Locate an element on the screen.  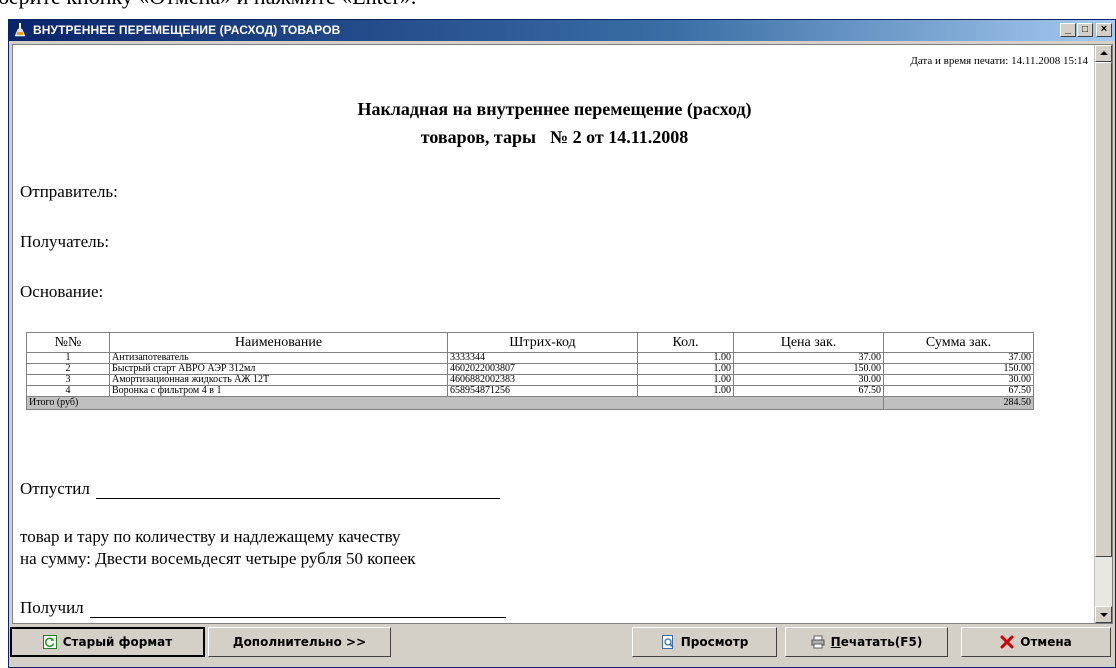
print-label: Печатать(F5) is located at coordinates (877, 642).